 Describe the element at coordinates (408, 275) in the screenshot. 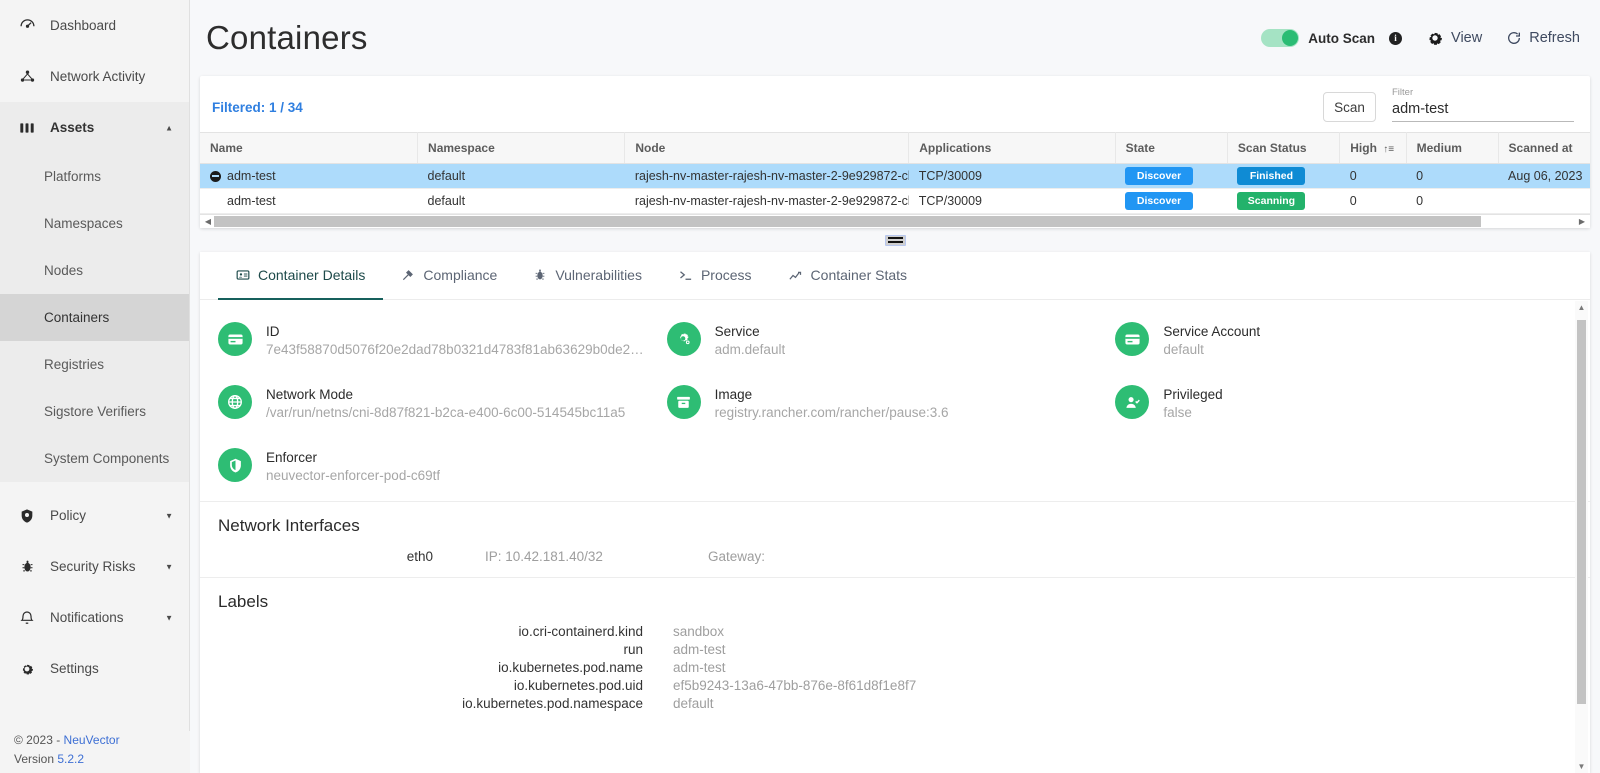

I see `compliance-icon` at that location.